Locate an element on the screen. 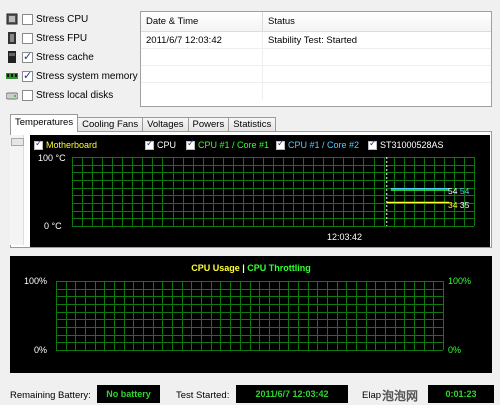  value-label-motherboard: 34 35 is located at coordinates (459, 205).